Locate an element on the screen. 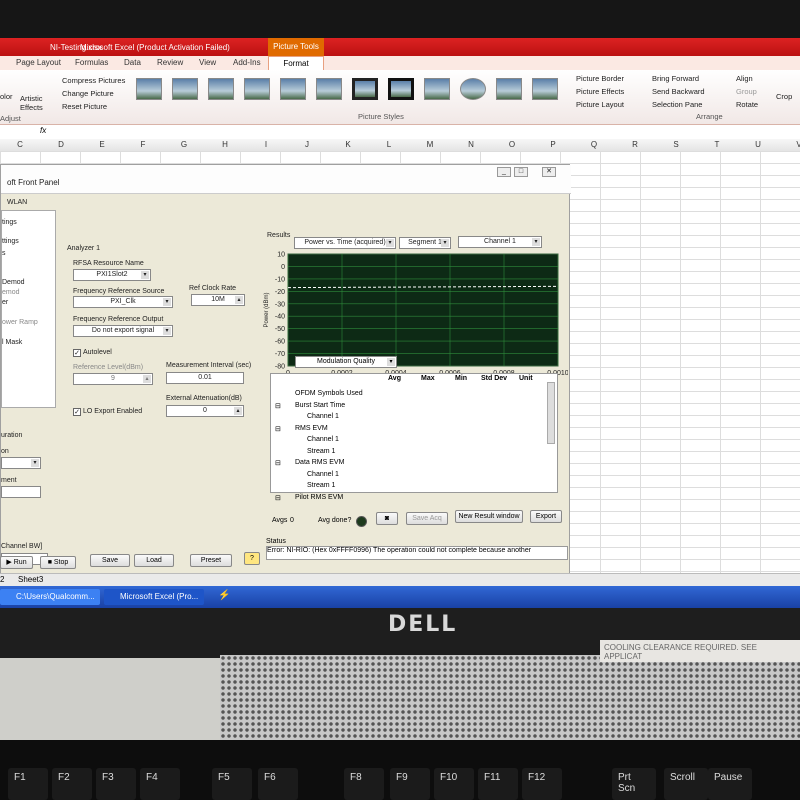 Image resolution: width=800 pixels, height=800 pixels. crop-button: Crop is located at coordinates (784, 96).